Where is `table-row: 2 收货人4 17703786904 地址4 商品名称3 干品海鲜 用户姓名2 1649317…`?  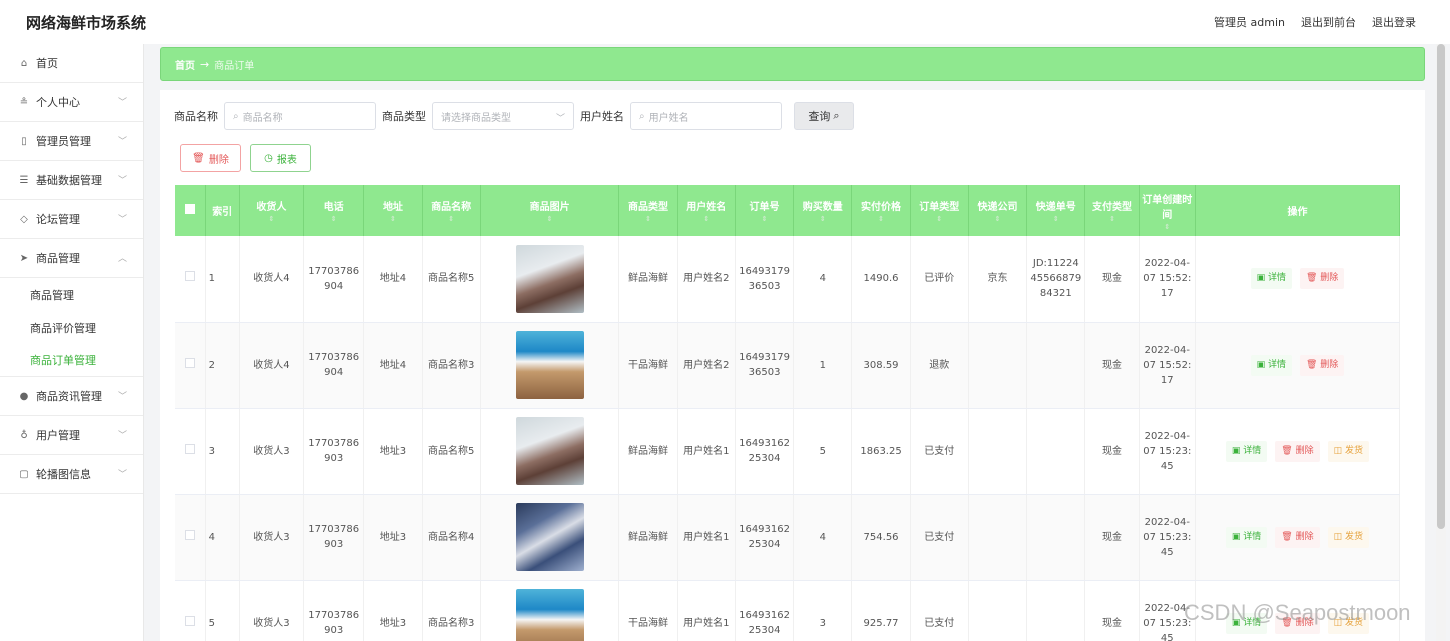
table-row: 2 收货人4 17703786904 地址4 商品名称3 干品海鲜 用户姓名2 1649317… is located at coordinates (788, 365).